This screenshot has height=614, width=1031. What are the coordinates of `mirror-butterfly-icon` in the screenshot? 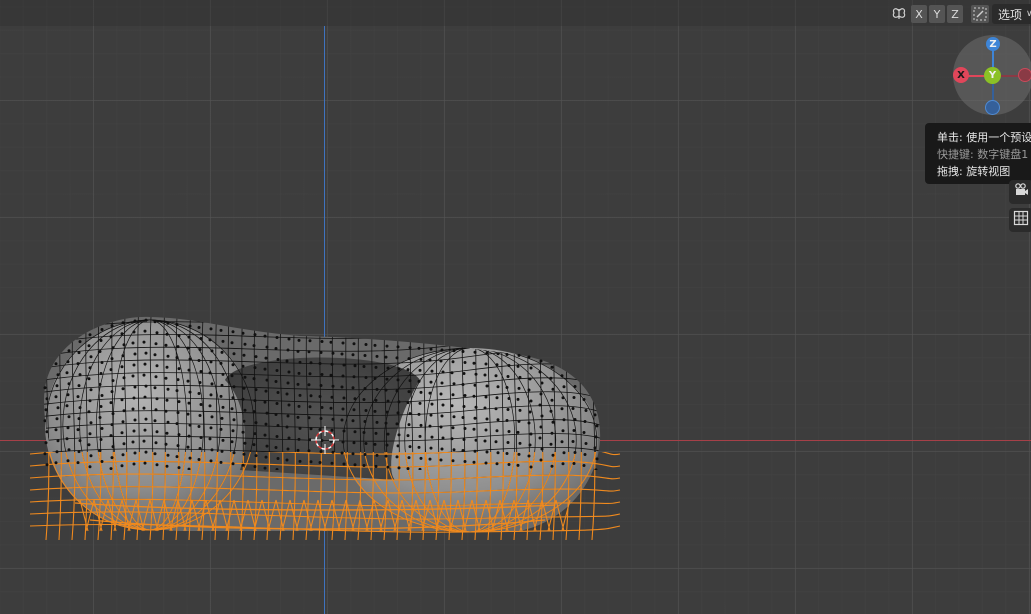 It's located at (899, 14).